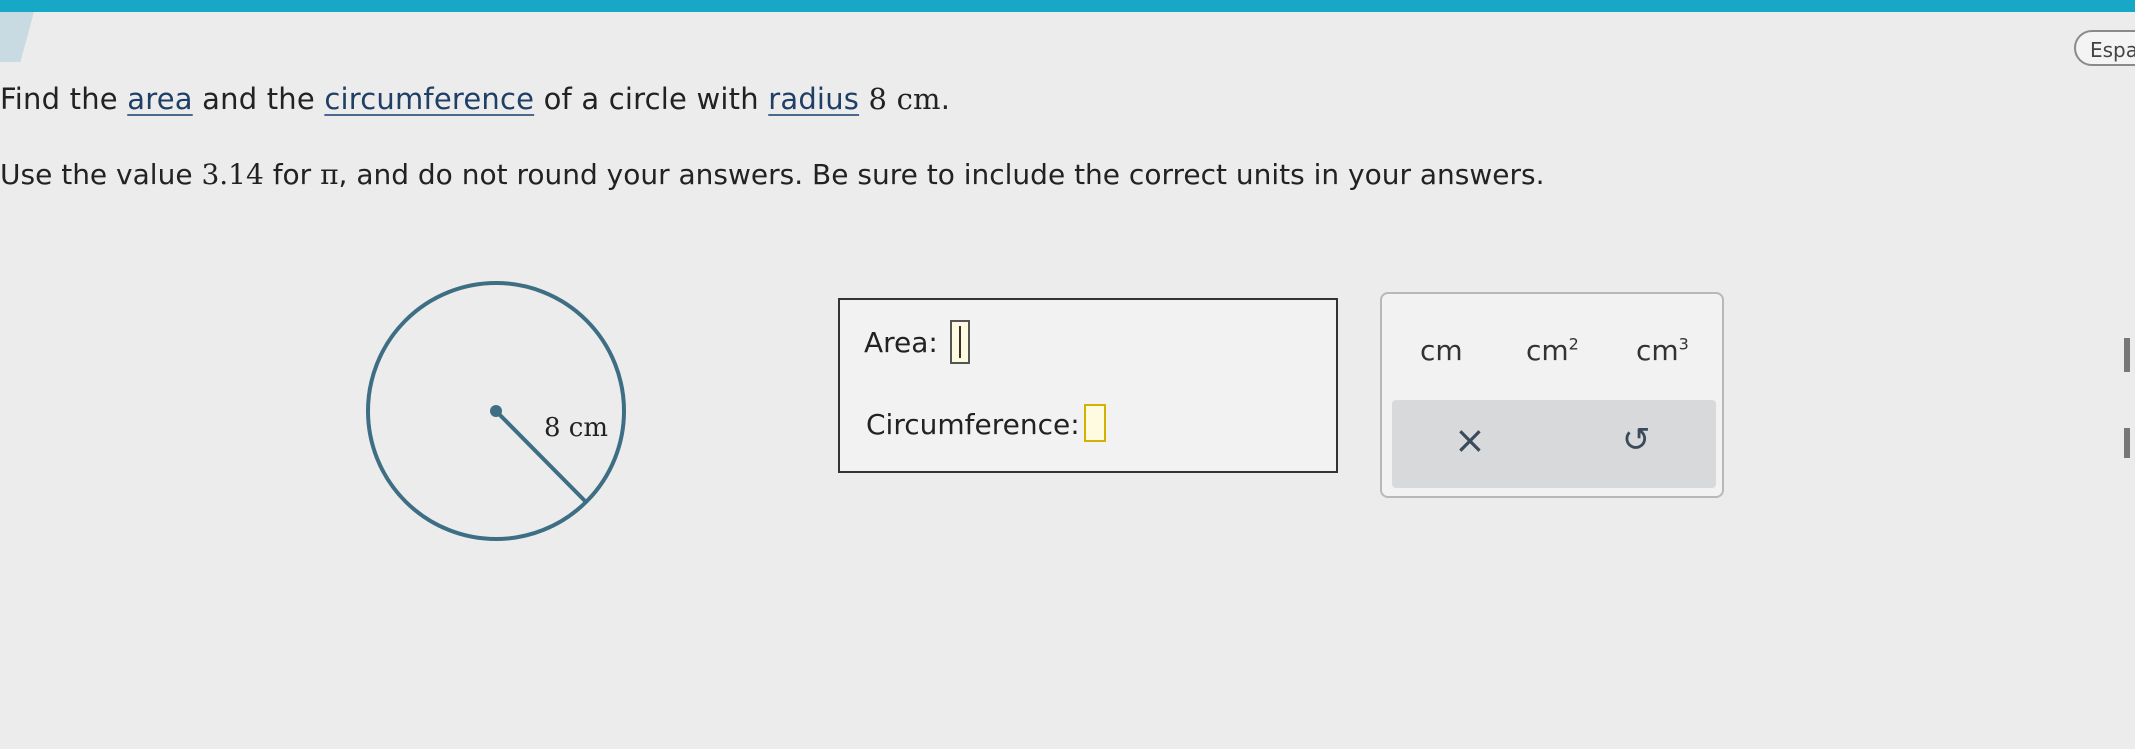 The height and width of the screenshot is (749, 2135). I want to click on circle-diagram: 8 cm, so click(496, 411).